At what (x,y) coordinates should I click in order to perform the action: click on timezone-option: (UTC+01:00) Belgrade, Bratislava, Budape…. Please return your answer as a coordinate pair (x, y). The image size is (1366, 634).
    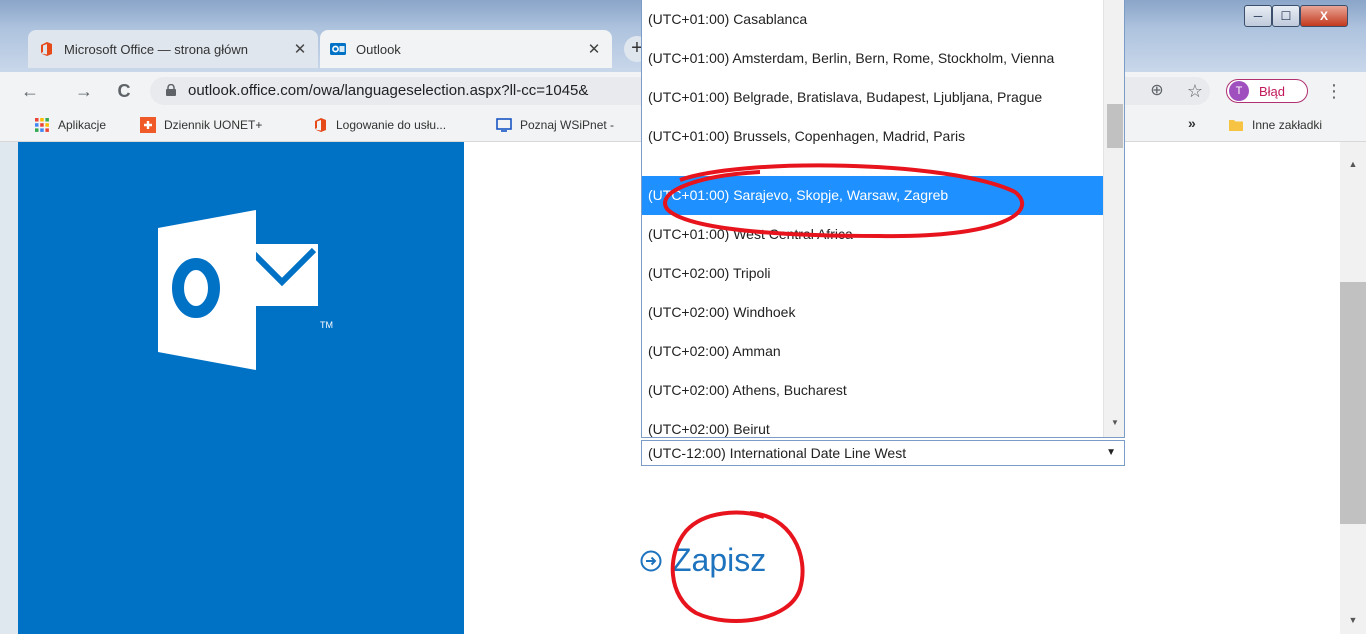
    Looking at the image, I should click on (872, 97).